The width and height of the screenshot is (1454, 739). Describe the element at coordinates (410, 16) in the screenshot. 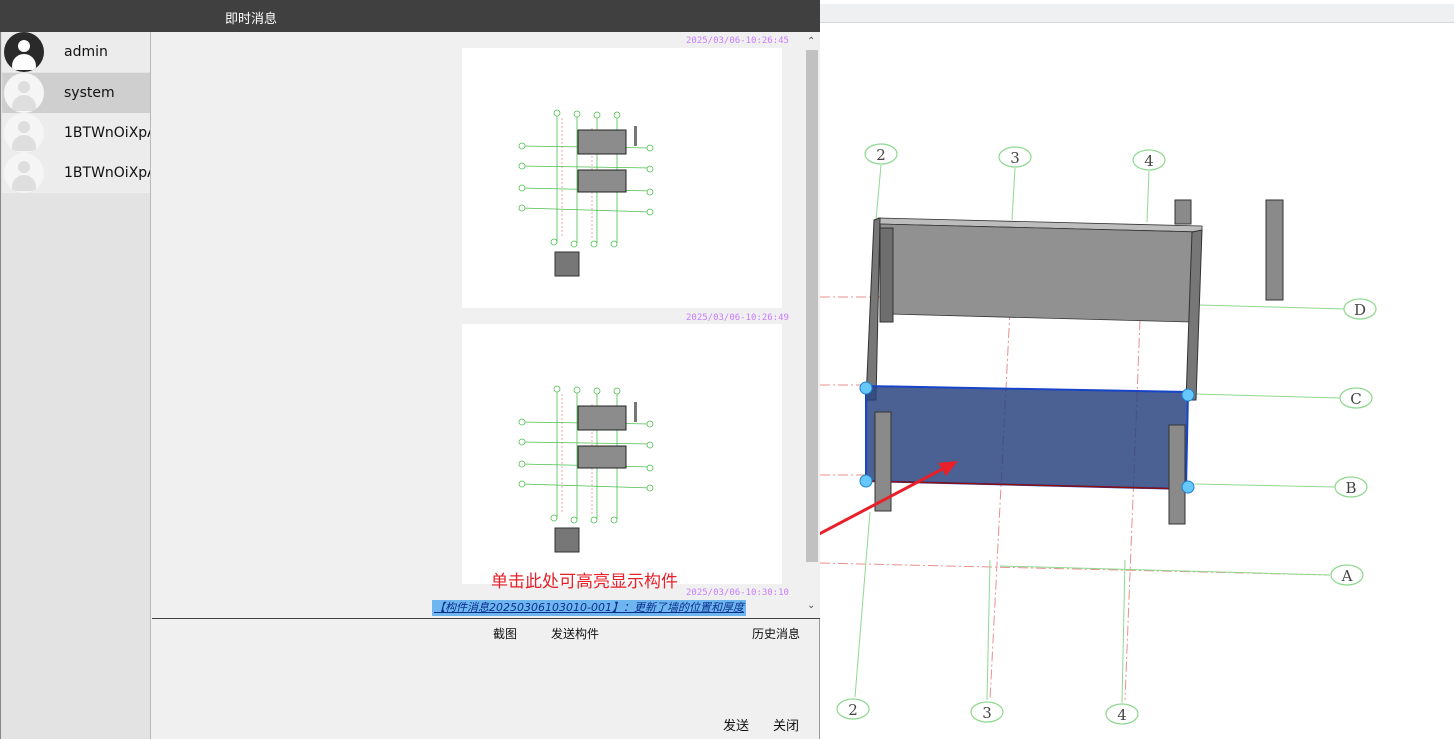

I see `title-bar: 即时消息` at that location.